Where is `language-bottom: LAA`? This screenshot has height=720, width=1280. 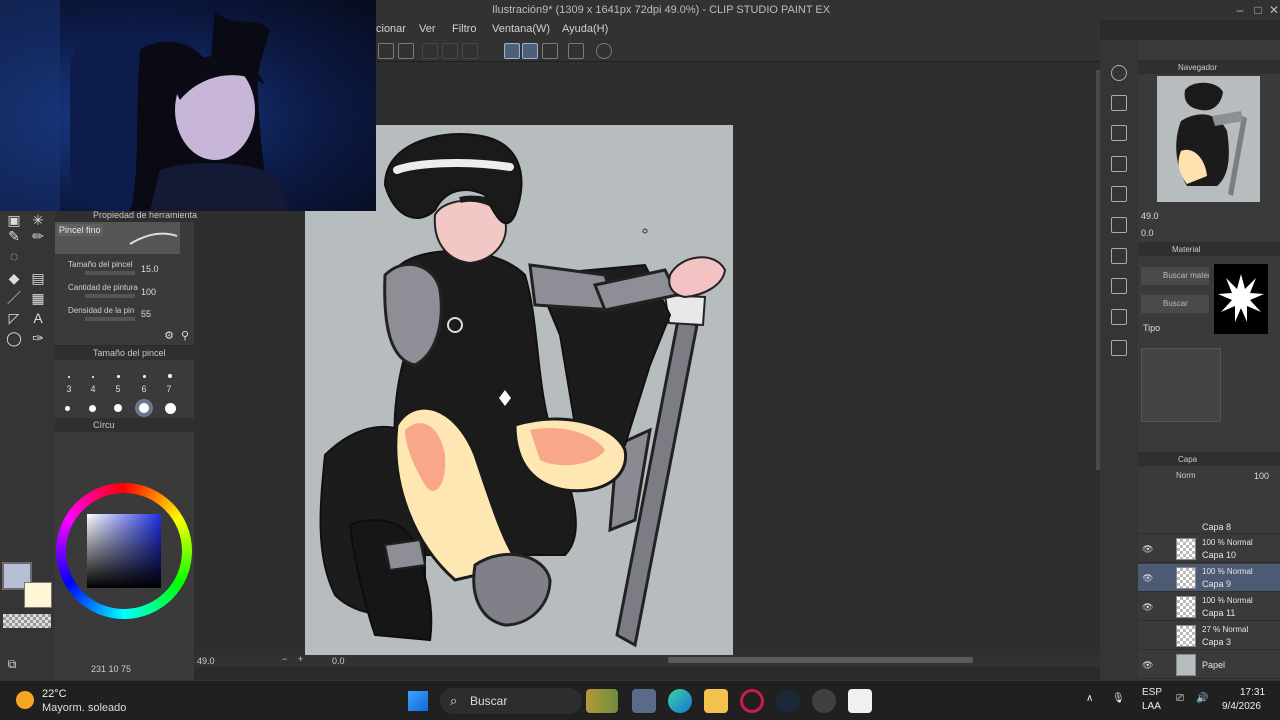 language-bottom: LAA is located at coordinates (1151, 706).